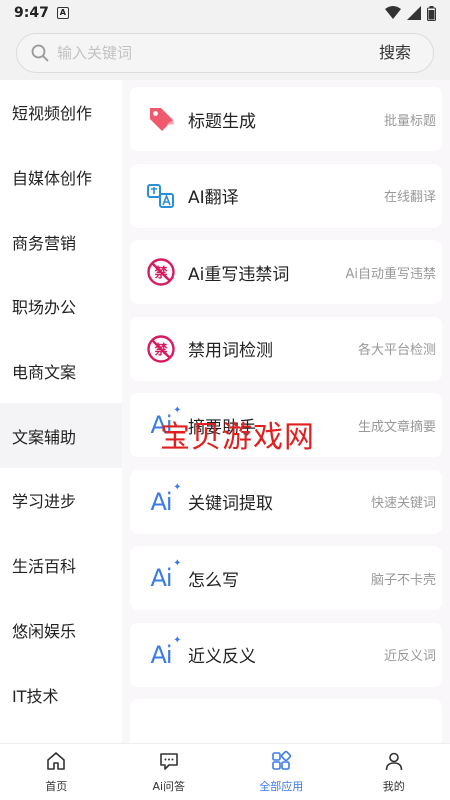 Image resolution: width=450 pixels, height=800 pixels. I want to click on tool-title: 标题生成, so click(222, 121).